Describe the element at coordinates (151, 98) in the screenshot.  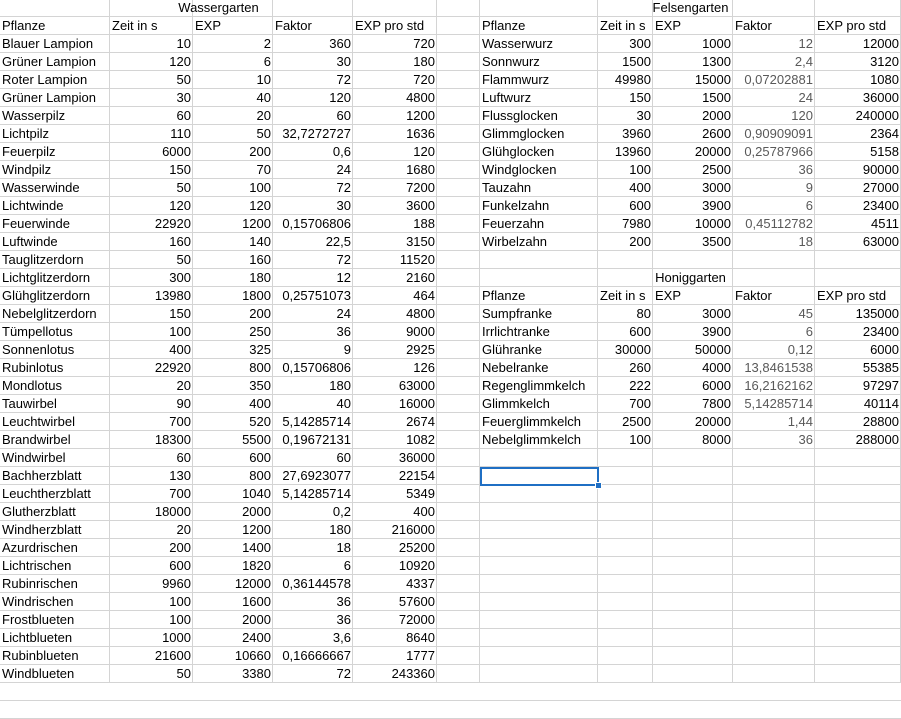
I see `wassergarten-cell-r3-c1: 30` at that location.